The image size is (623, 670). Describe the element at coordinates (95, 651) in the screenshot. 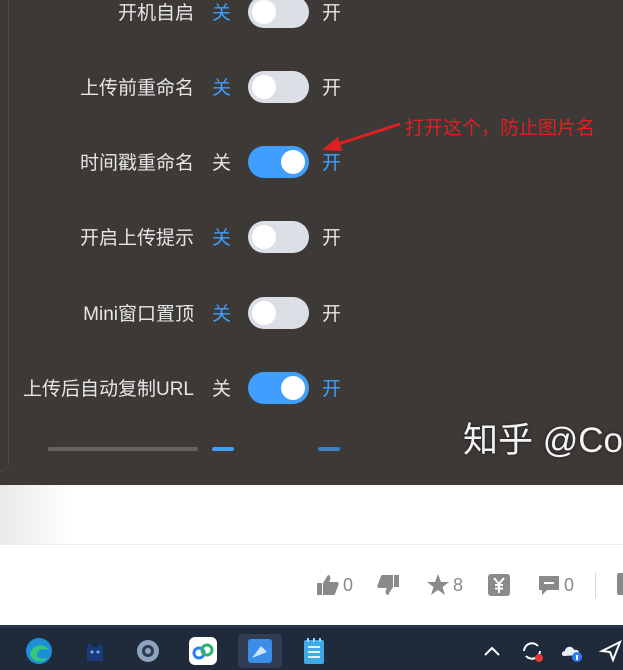

I see `cat-icon` at that location.